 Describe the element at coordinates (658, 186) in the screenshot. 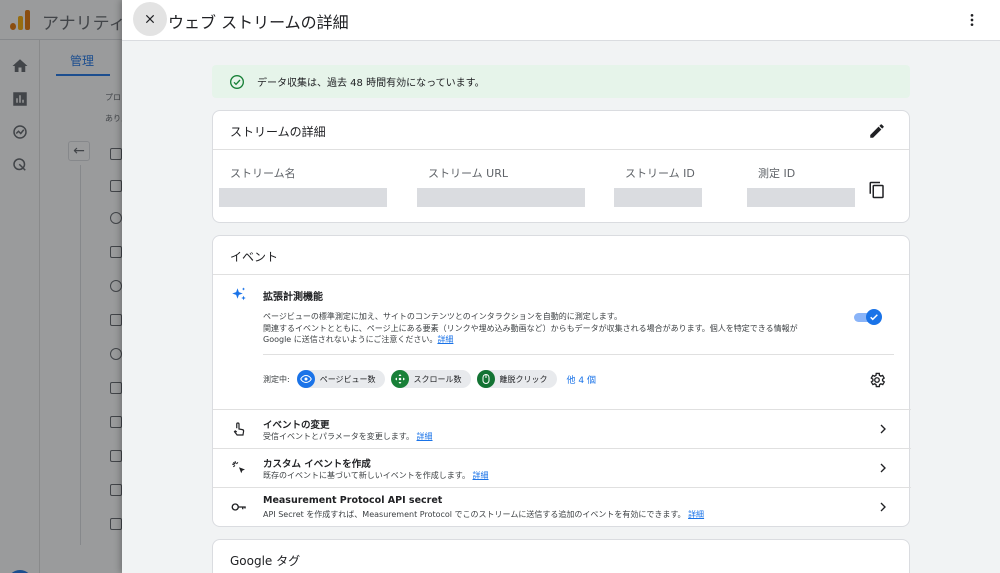

I see `stream-id-field: ストリーム ID` at that location.